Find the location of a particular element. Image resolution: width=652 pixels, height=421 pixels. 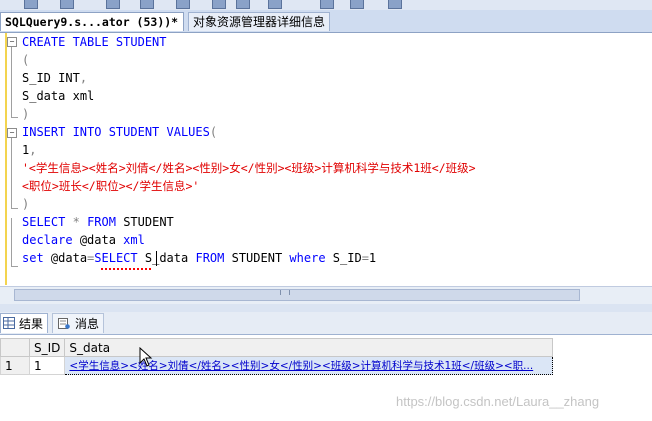

grid-icon is located at coordinates (9, 323).